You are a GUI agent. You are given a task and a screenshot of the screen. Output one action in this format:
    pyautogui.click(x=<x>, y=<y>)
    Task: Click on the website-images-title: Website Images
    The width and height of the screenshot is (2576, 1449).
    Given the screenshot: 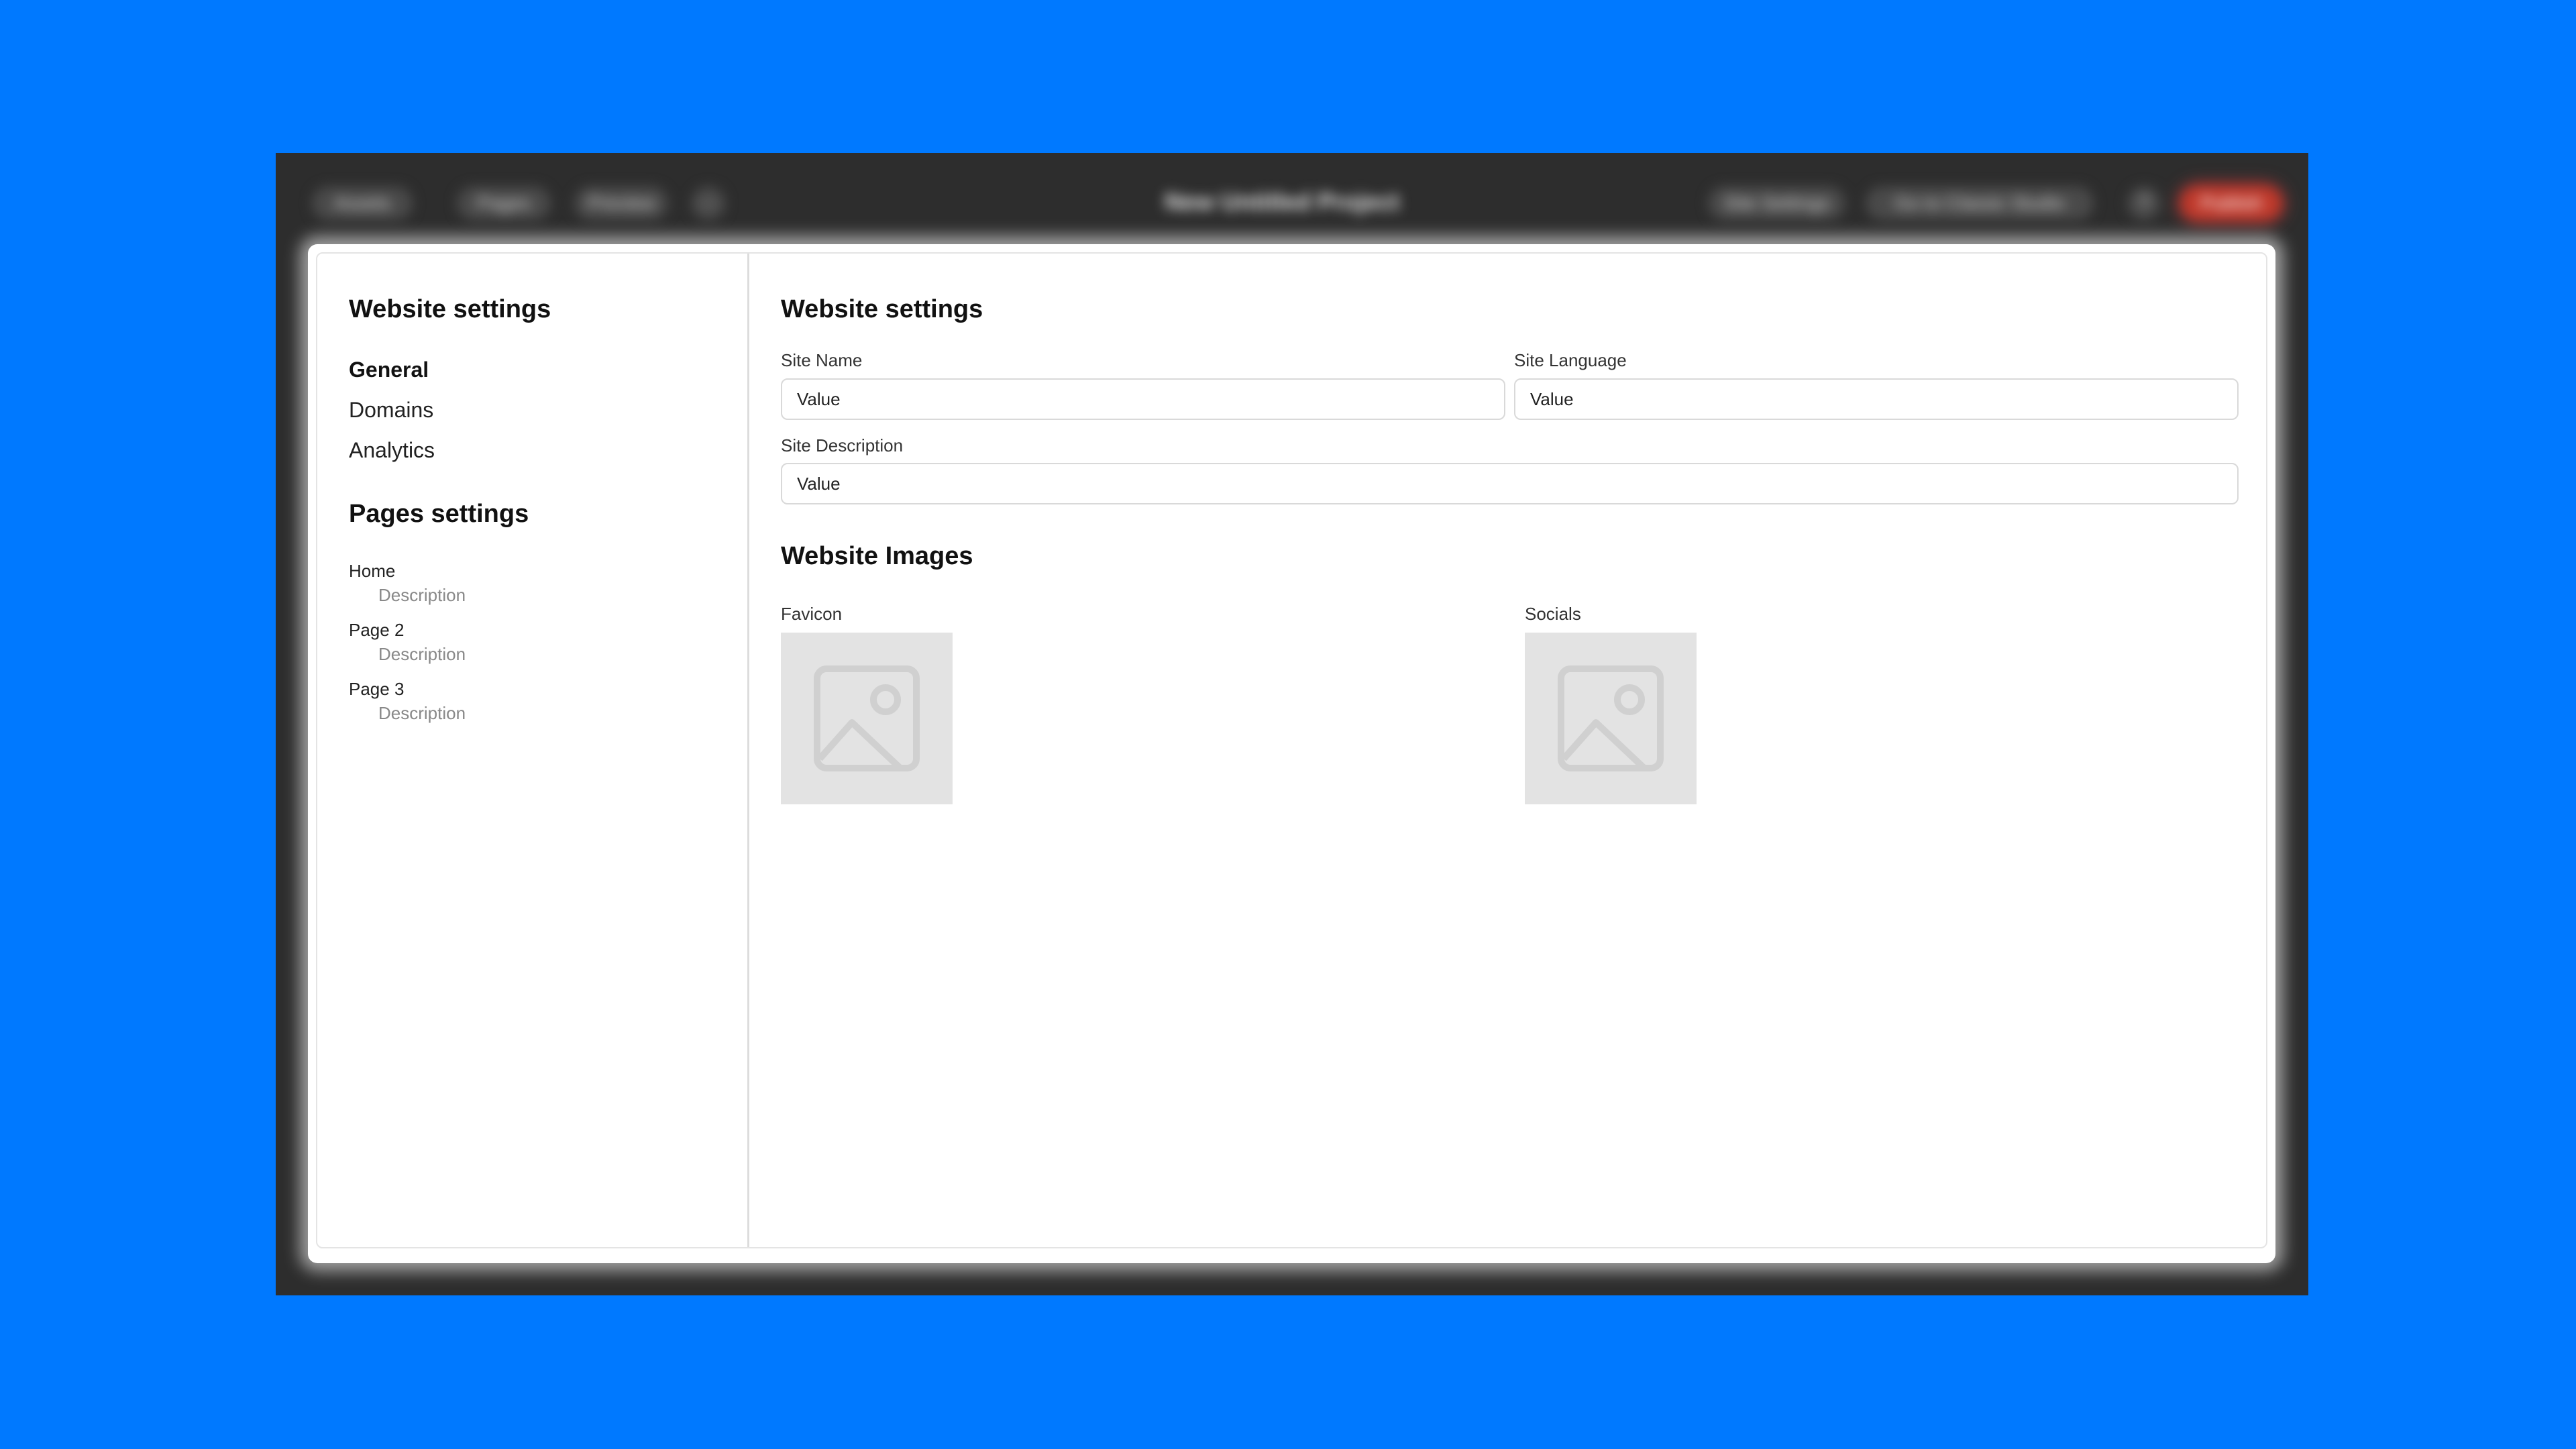 What is the action you would take?
    pyautogui.click(x=877, y=556)
    